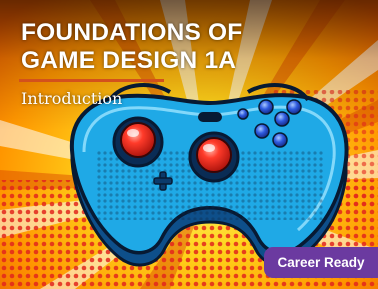 The width and height of the screenshot is (378, 289). What do you see at coordinates (129, 60) in the screenshot?
I see `course-title-line-2: GAME DESIGN 1A` at bounding box center [129, 60].